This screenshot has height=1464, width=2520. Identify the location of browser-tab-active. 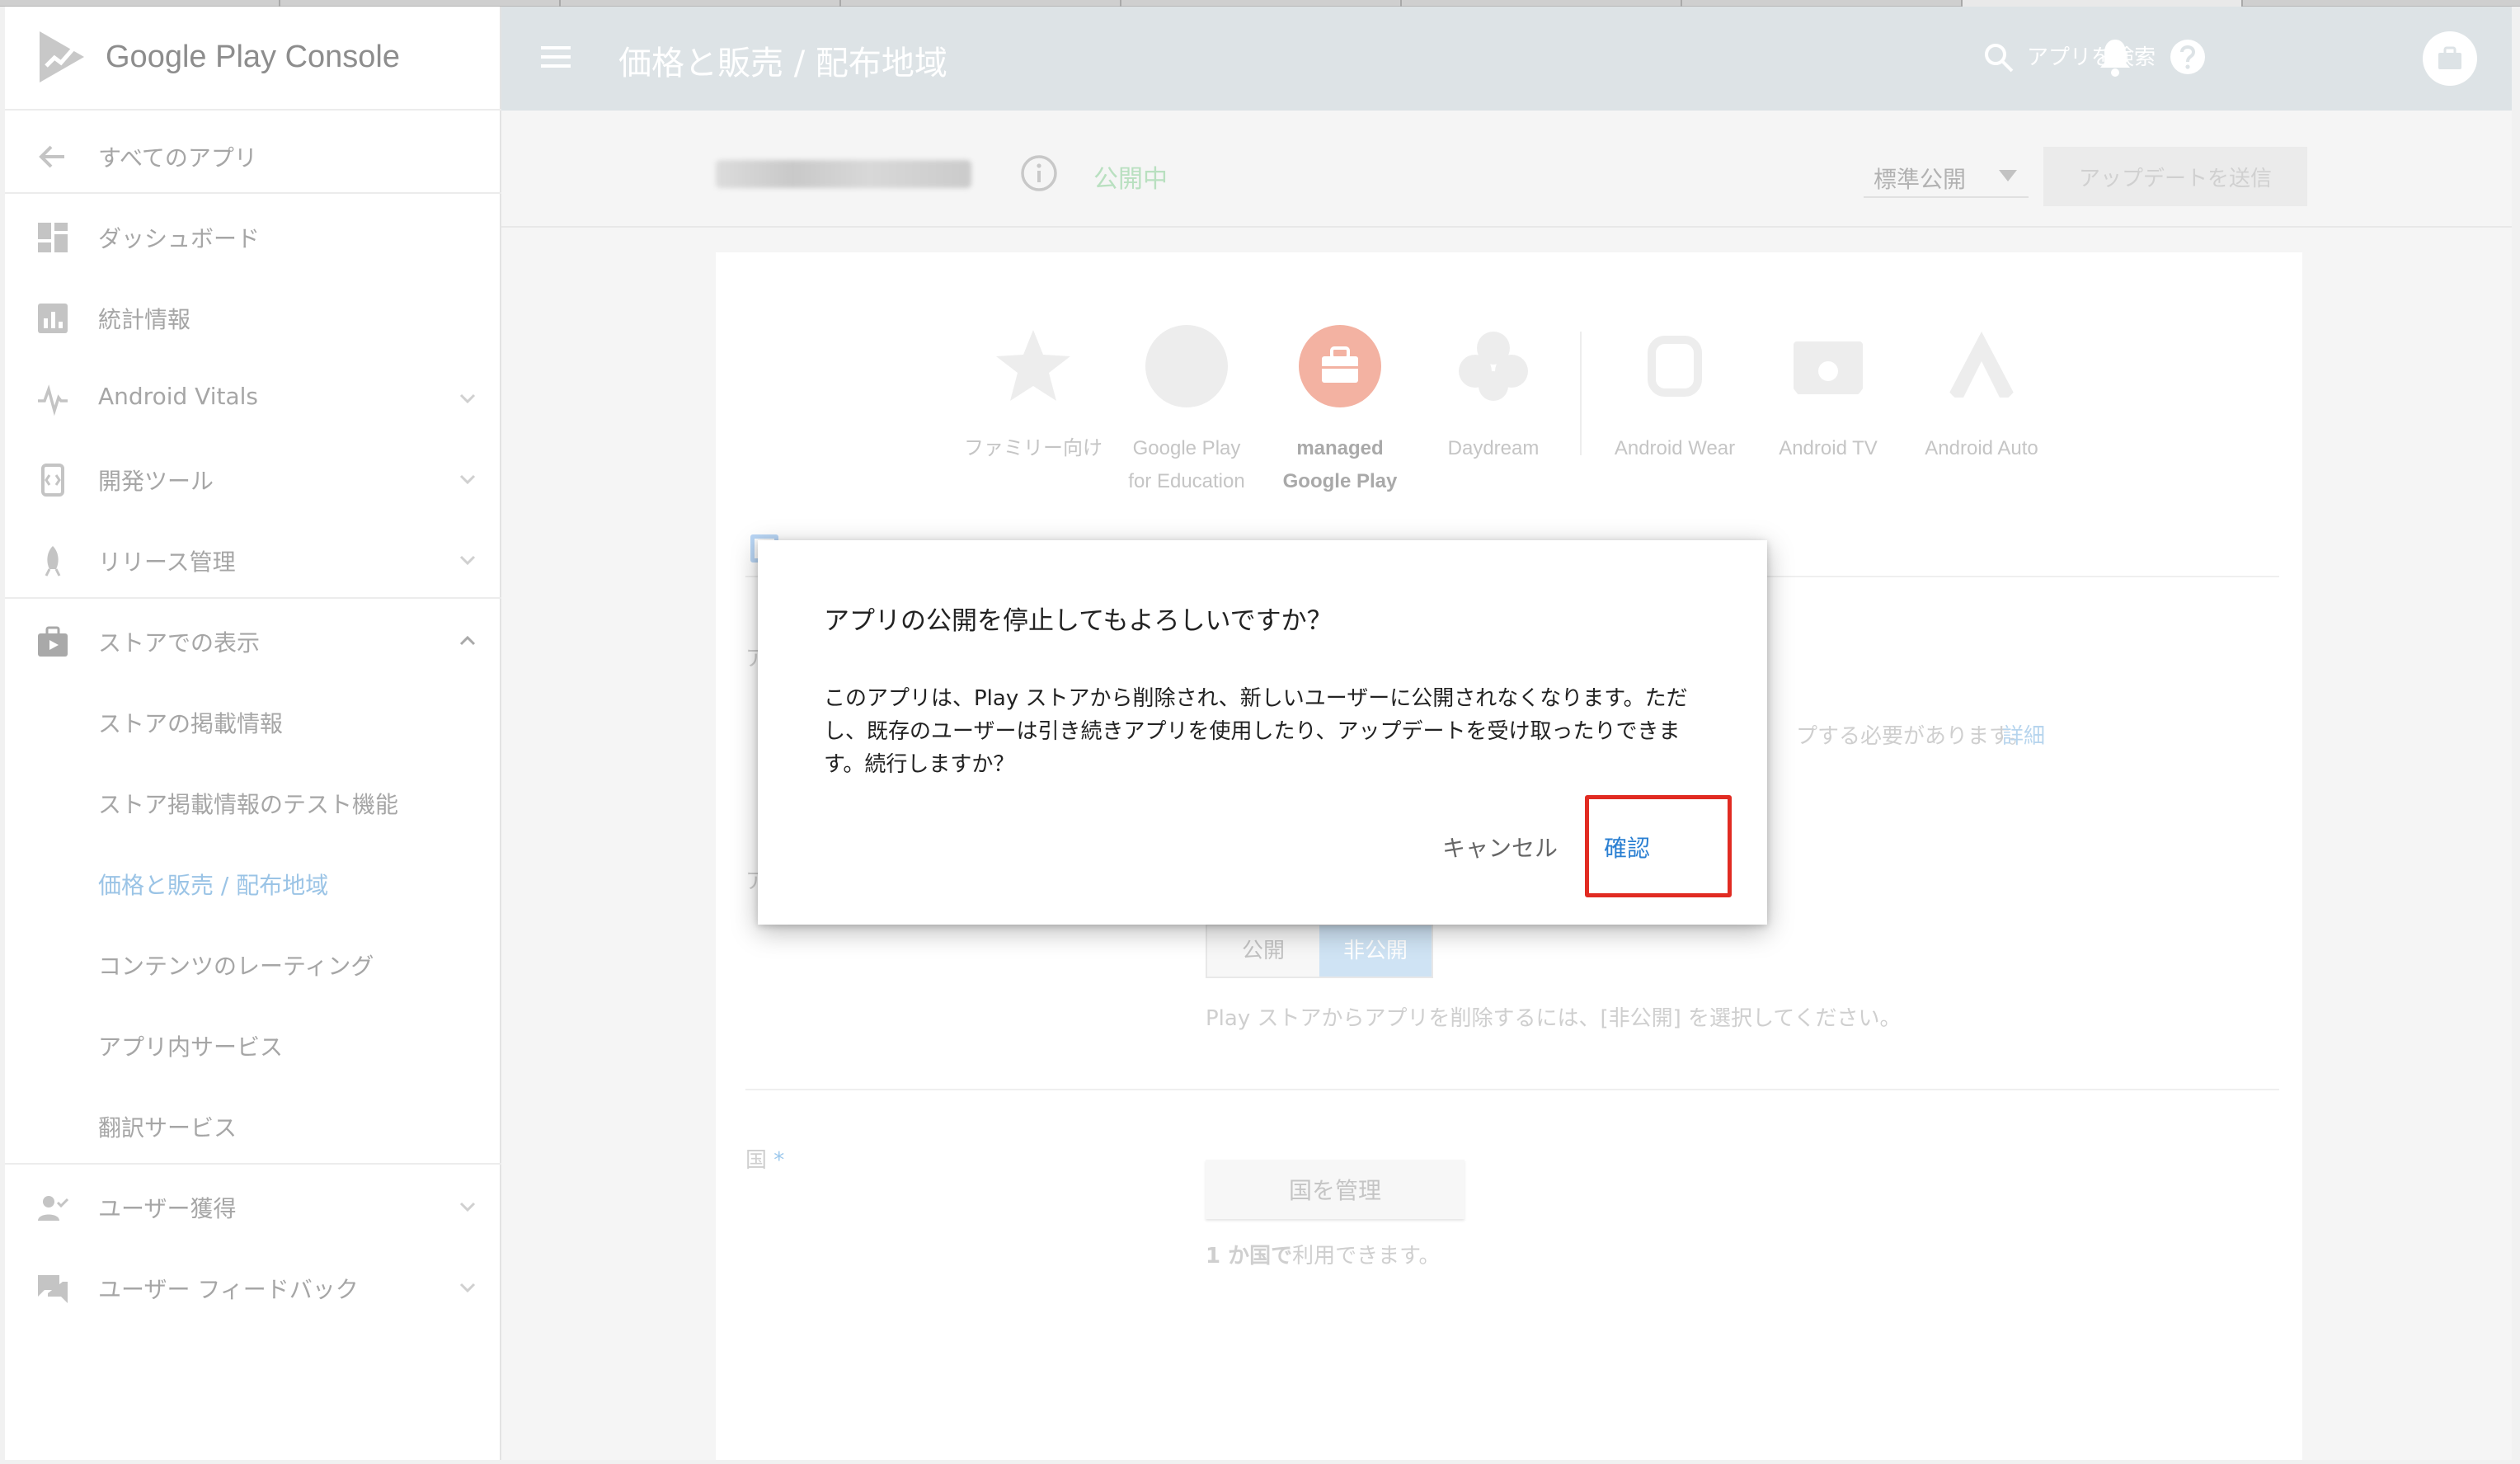
(2103, 4).